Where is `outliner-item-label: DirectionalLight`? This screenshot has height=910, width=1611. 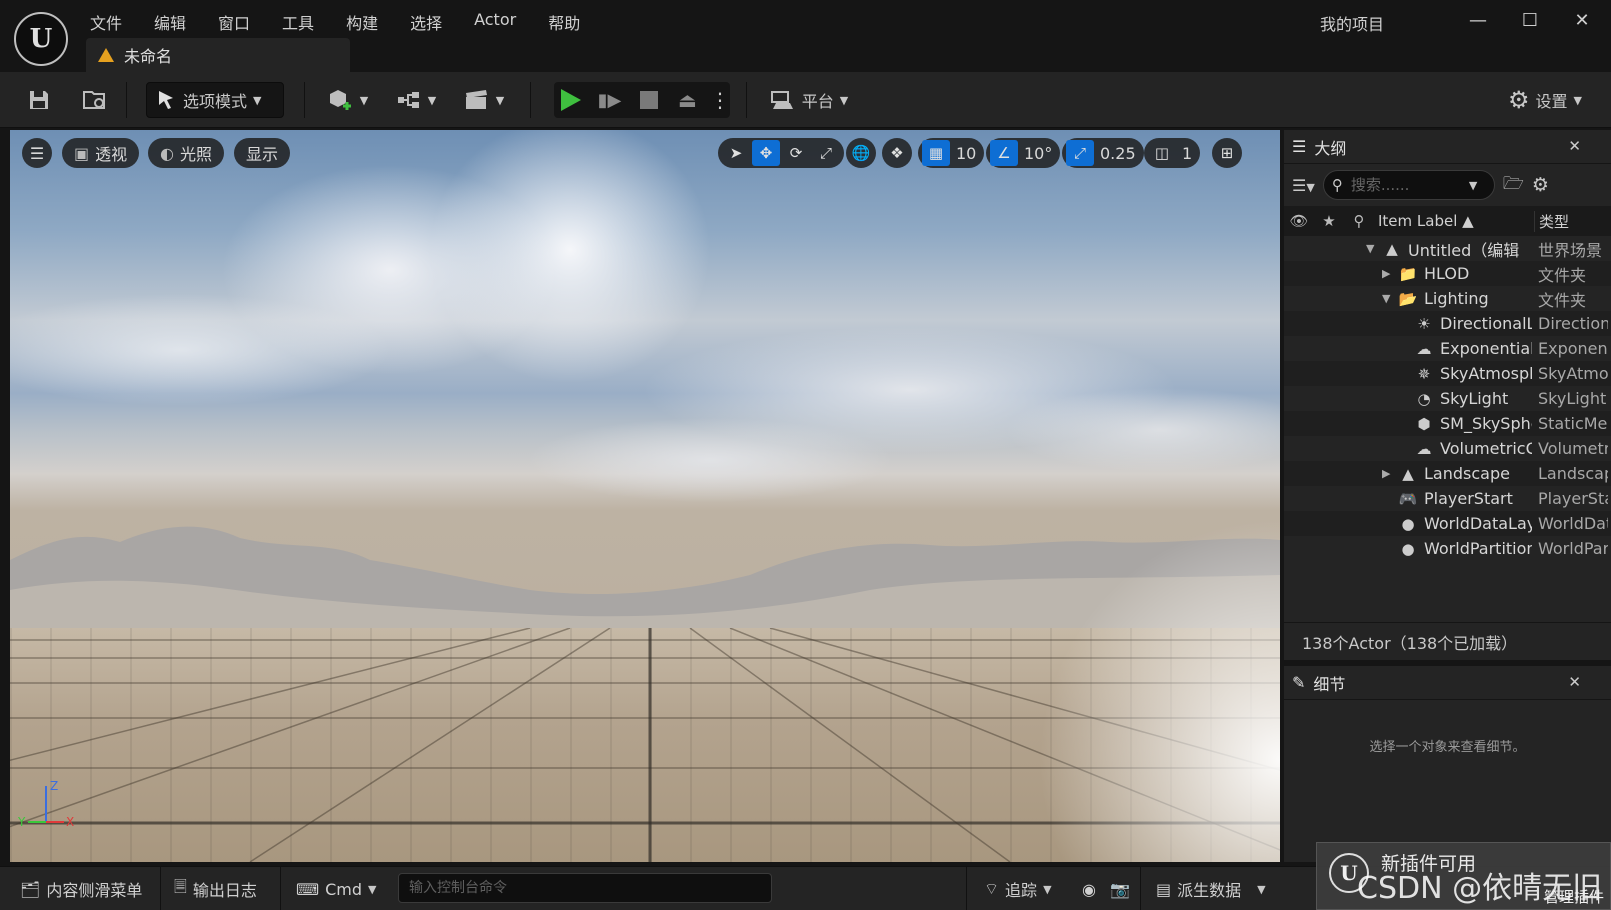
outliner-item-label: DirectionalLight is located at coordinates (1486, 323).